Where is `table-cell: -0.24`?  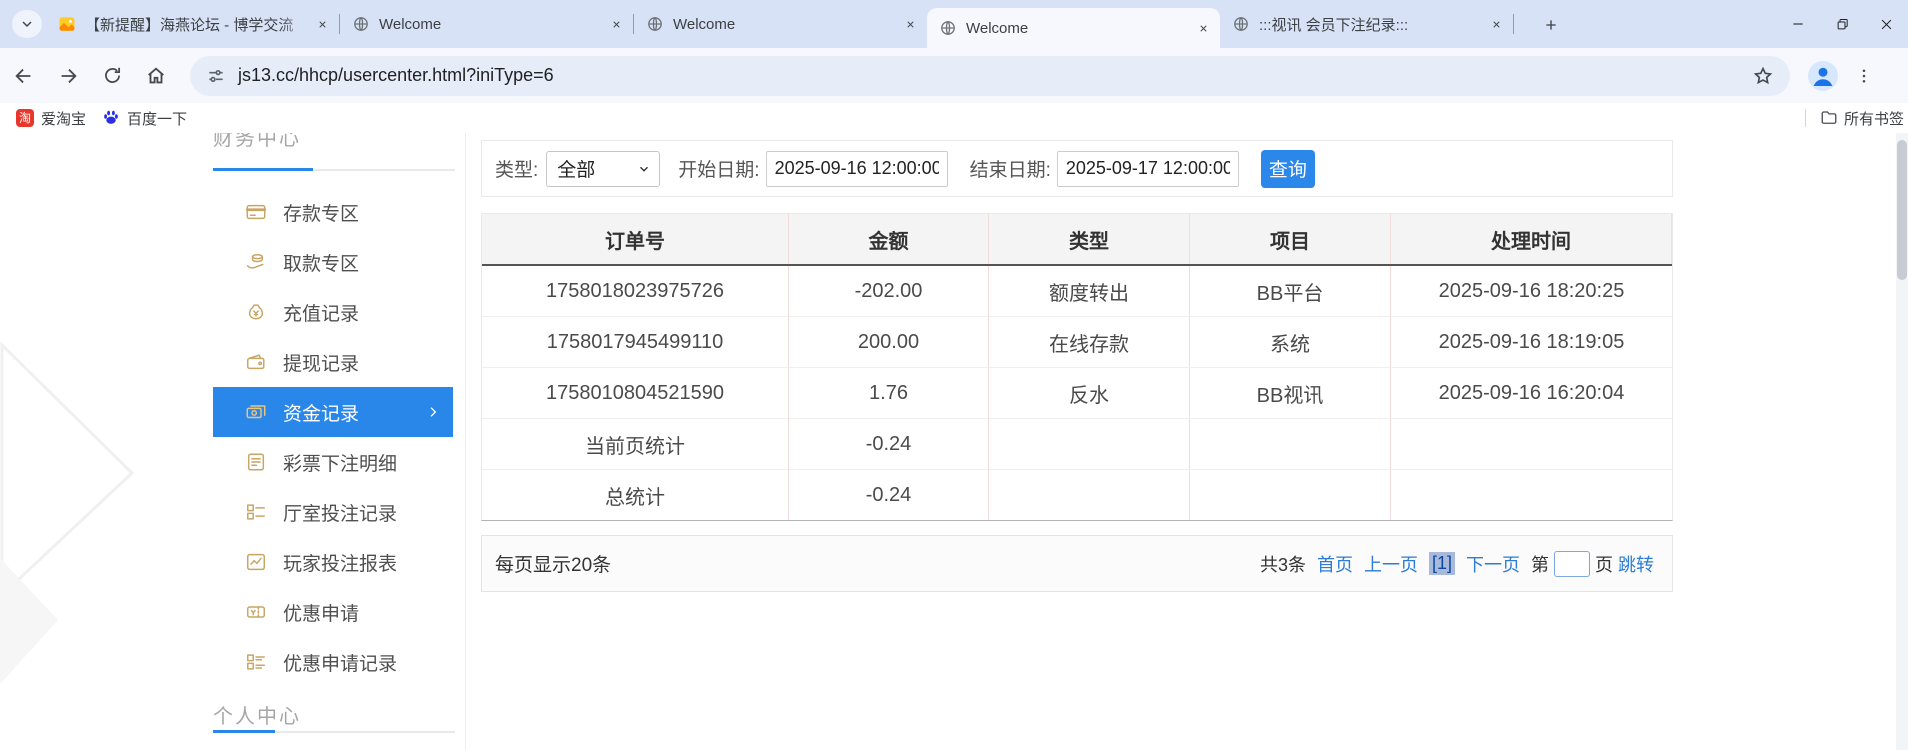 table-cell: -0.24 is located at coordinates (889, 444).